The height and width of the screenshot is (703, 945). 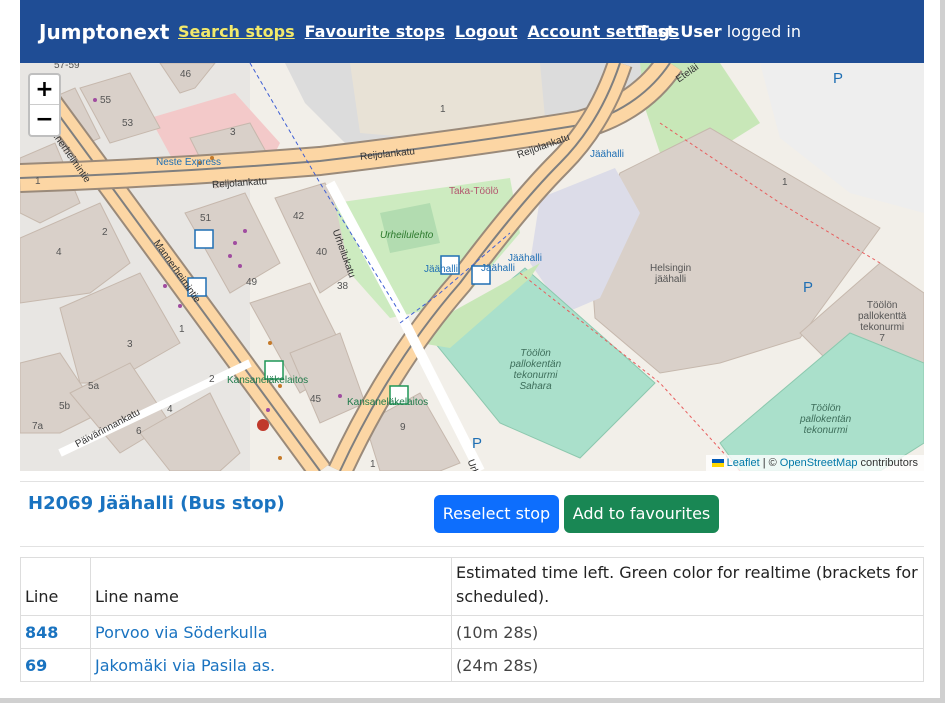 What do you see at coordinates (838, 78) in the screenshot?
I see `parking-icon-a: P` at bounding box center [838, 78].